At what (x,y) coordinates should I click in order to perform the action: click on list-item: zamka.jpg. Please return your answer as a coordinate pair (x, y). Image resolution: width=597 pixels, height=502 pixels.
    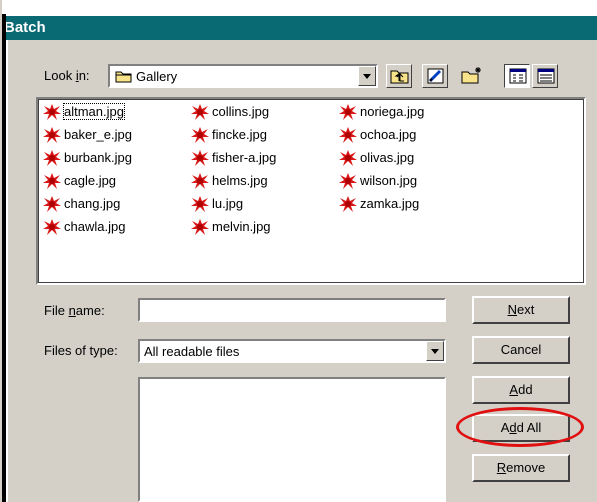
    Looking at the image, I should click on (408, 204).